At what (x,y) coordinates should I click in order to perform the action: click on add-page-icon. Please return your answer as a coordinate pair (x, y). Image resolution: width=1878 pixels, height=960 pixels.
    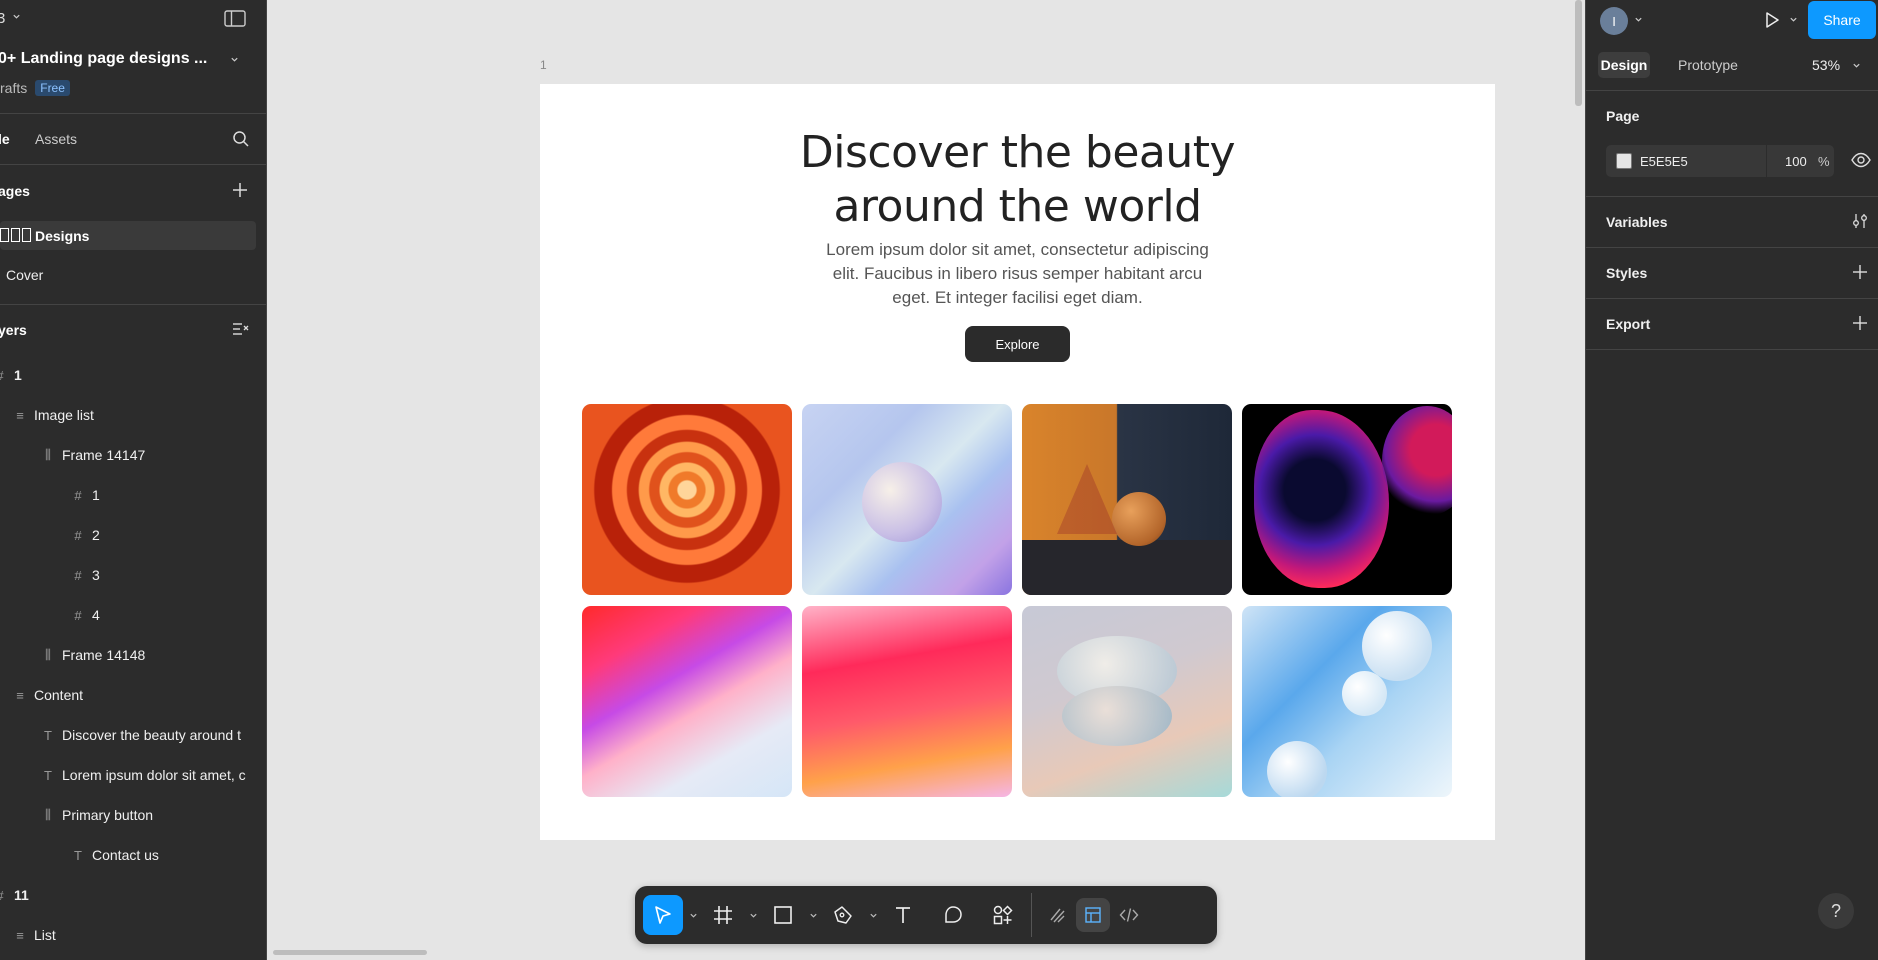
    Looking at the image, I should click on (240, 190).